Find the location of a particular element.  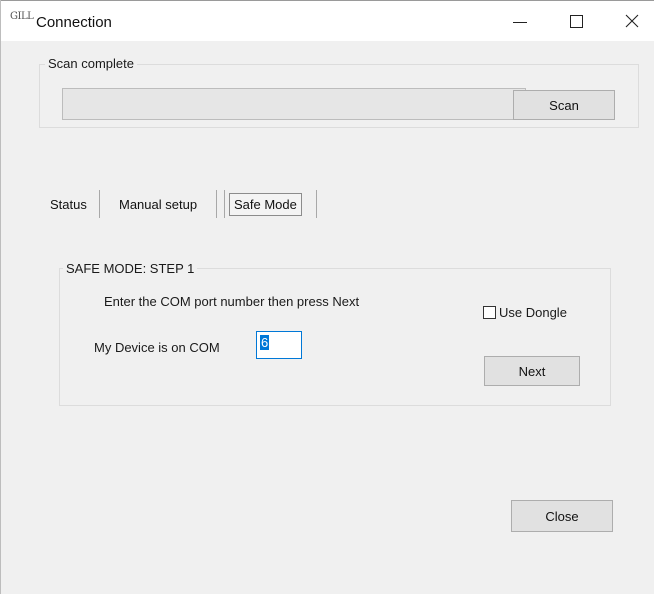

next-button: Next is located at coordinates (532, 371).